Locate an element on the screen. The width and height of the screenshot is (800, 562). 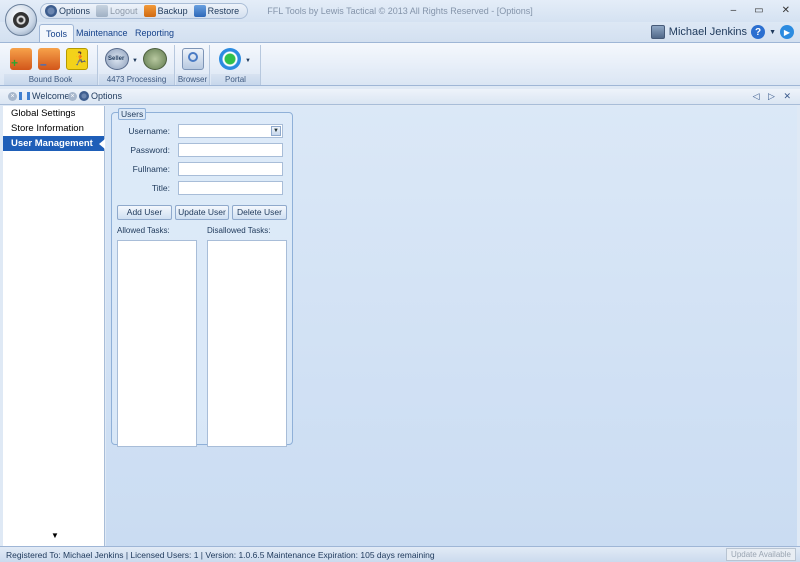
ribbon-group-bound-book: + – 🏃 Bound Book is located at coordinates (51, 65).